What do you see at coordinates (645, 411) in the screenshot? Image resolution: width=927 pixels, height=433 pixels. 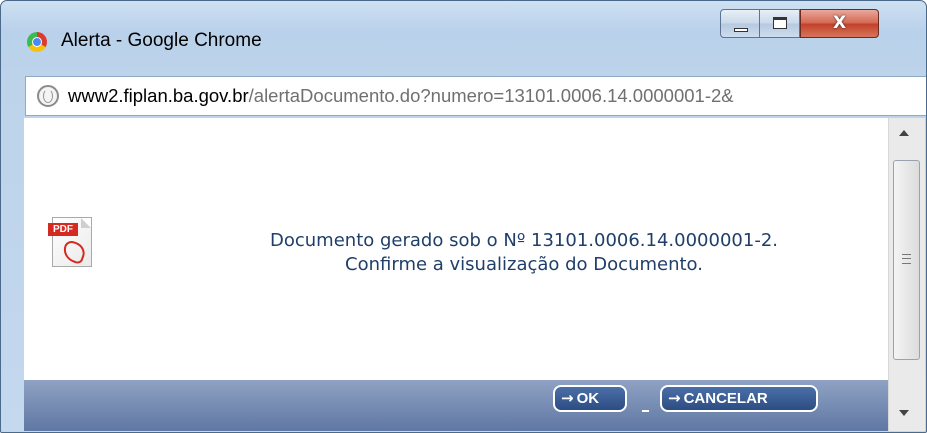 I see `button-separator` at bounding box center [645, 411].